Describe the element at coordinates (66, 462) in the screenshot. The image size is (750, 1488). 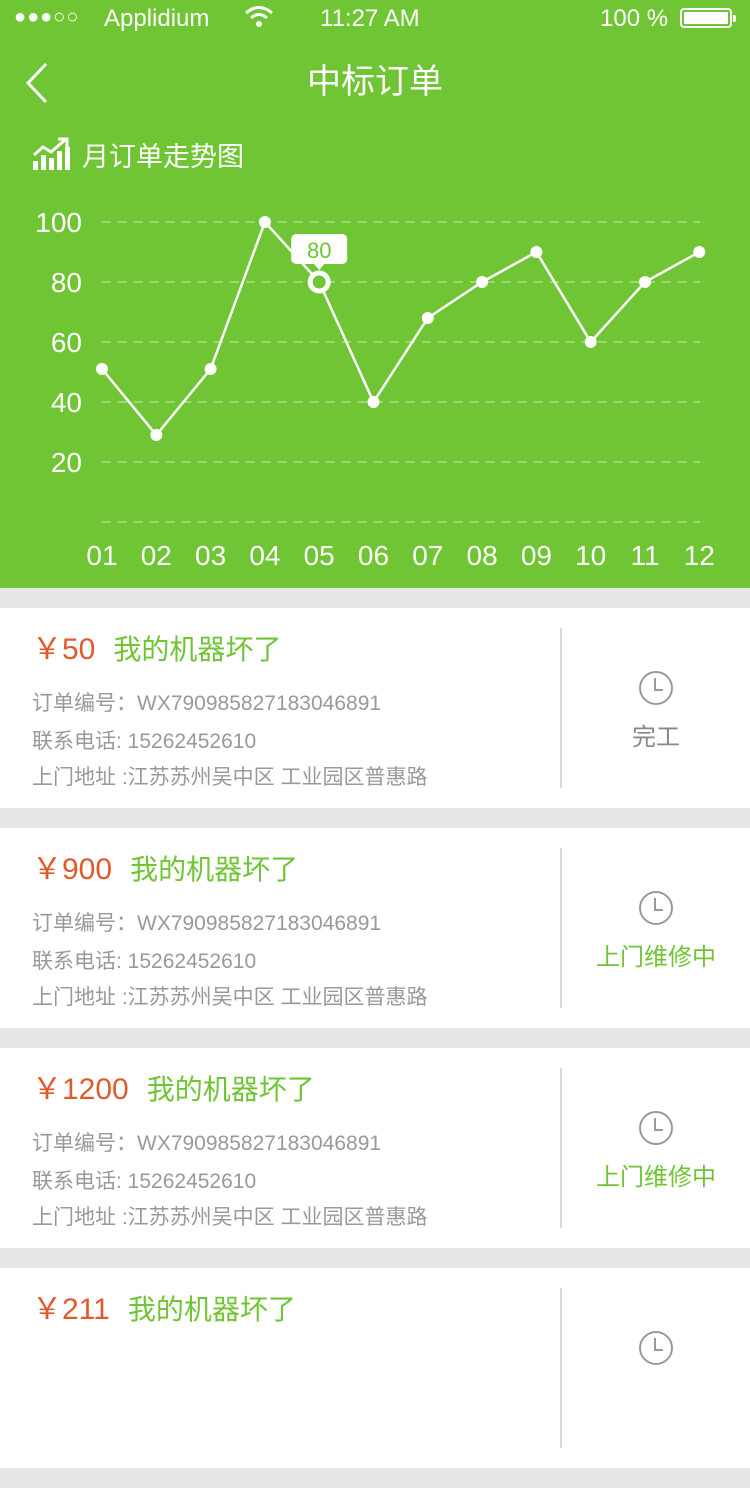
I see `y-tick-label: 20` at that location.